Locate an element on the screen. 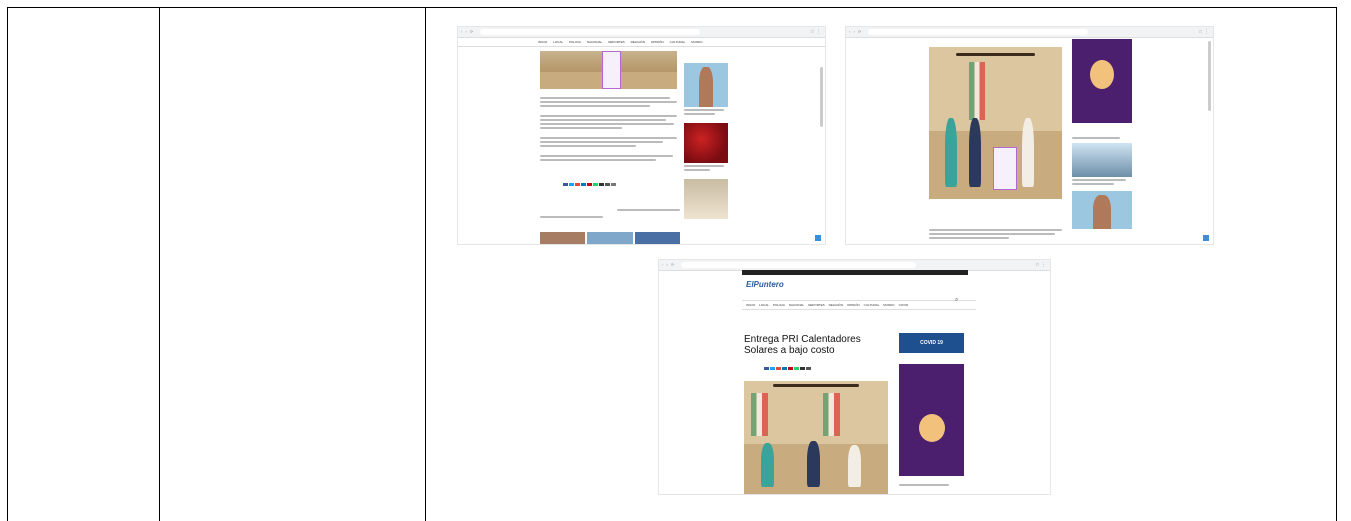 The width and height of the screenshot is (1351, 521). related-thumbnails is located at coordinates (610, 238).